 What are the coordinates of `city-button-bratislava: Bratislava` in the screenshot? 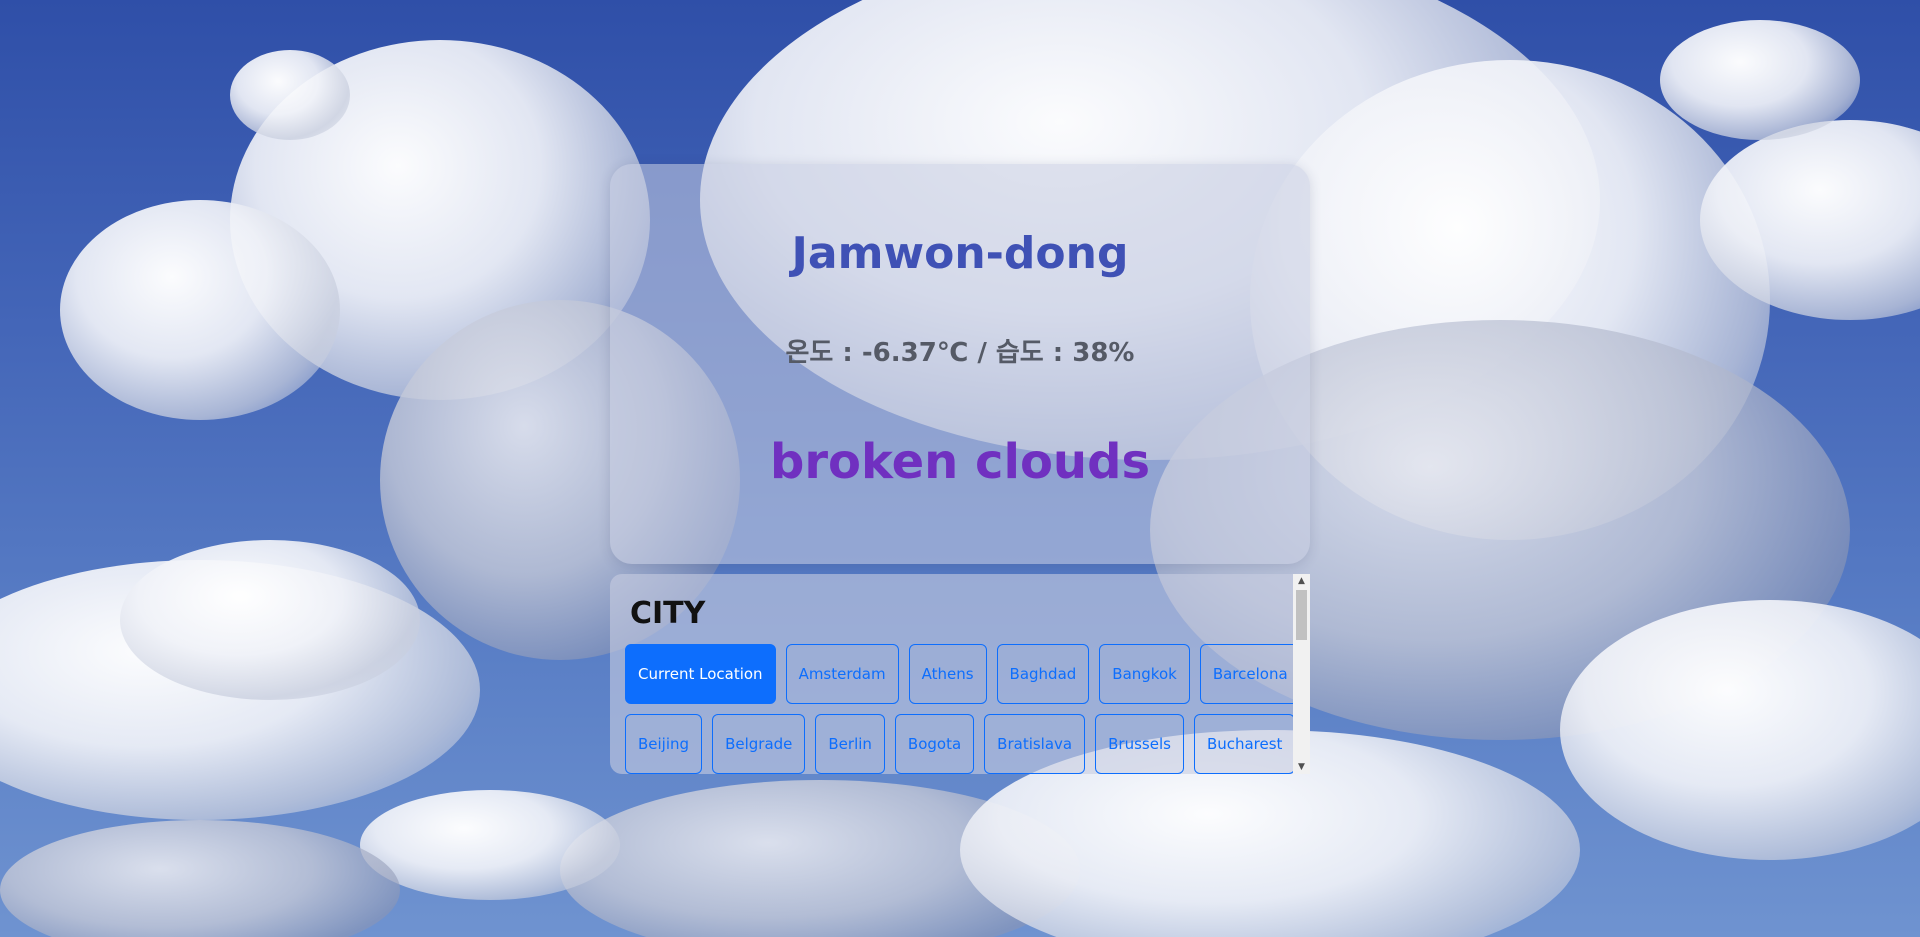 It's located at (1035, 744).